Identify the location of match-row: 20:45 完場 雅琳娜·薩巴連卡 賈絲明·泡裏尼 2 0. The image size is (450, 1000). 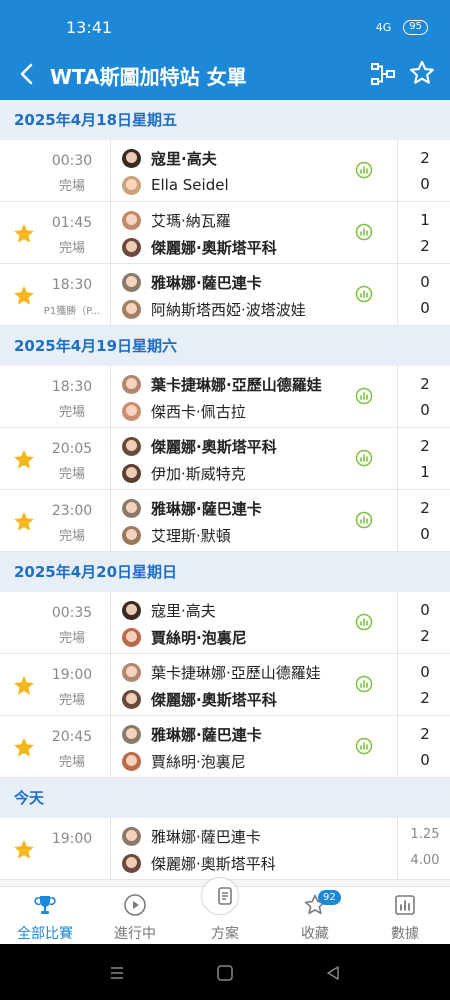
(225, 747).